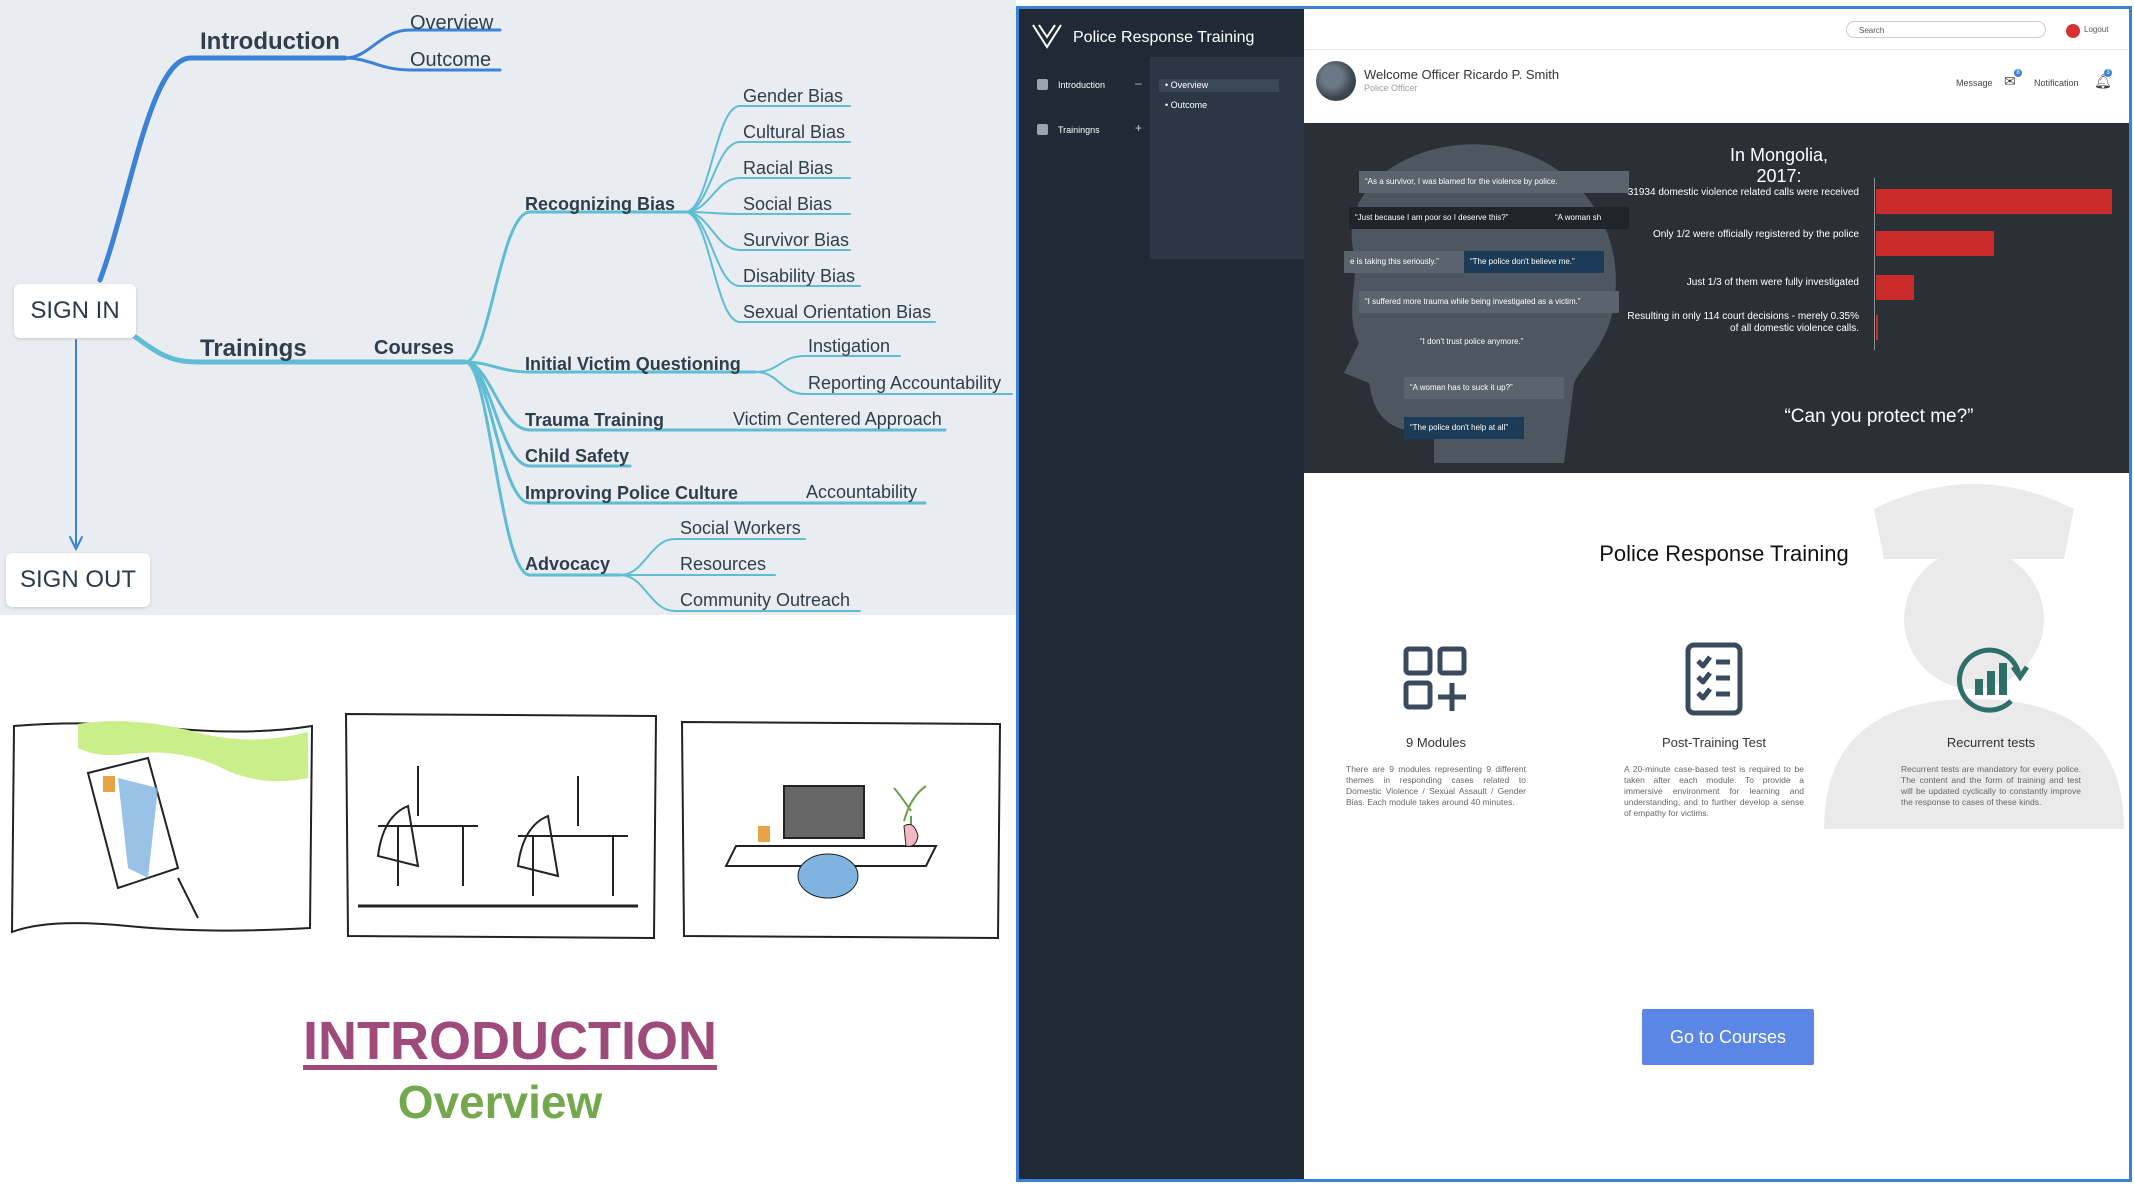 The width and height of the screenshot is (2134, 1184). I want to click on message-badge: 8, so click(2018, 73).